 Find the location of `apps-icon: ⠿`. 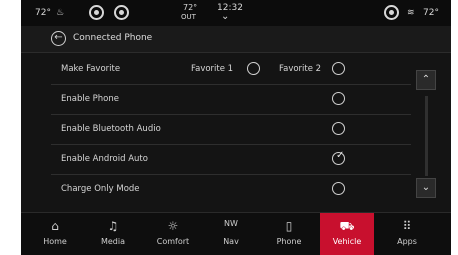

apps-icon: ⠿ is located at coordinates (407, 226).